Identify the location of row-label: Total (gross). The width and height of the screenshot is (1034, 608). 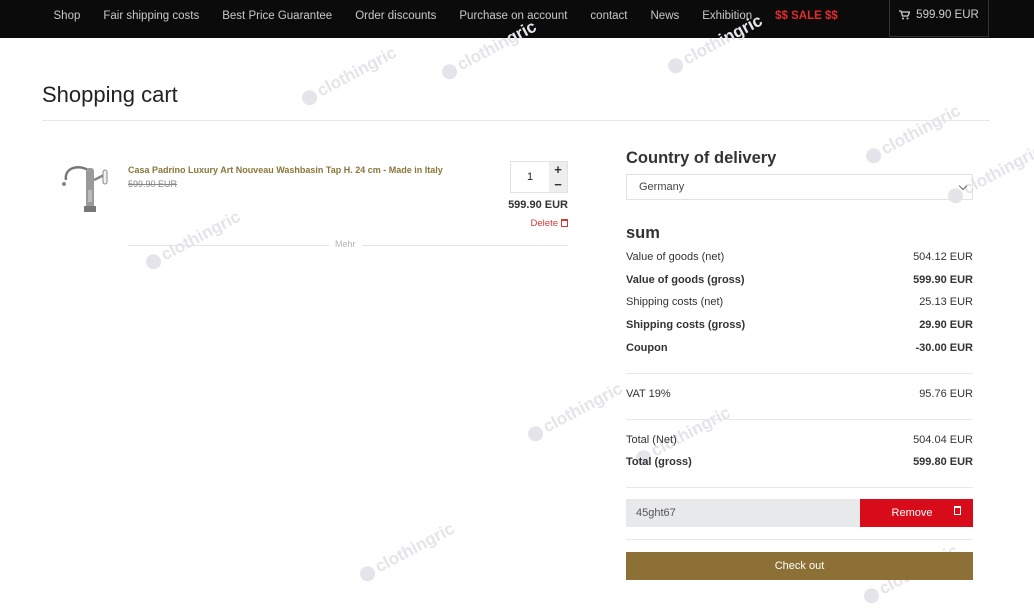
(659, 462).